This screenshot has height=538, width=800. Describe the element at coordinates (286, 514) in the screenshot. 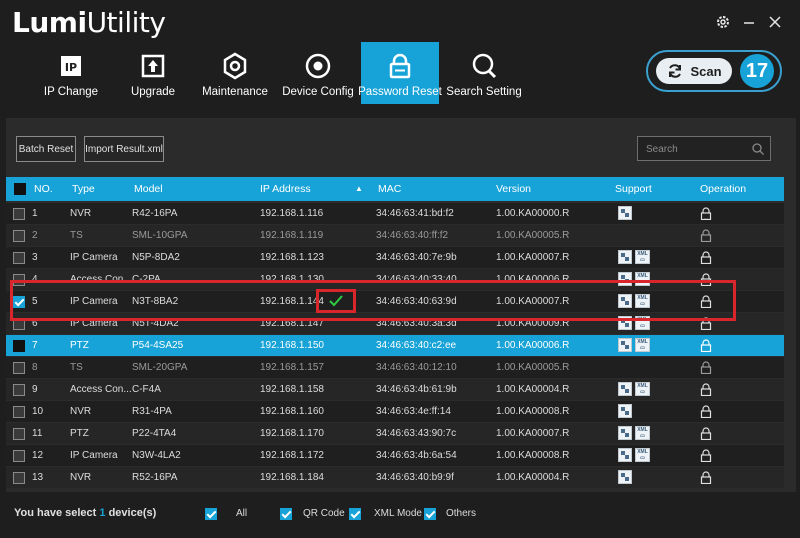

I see `filter-qr-checkbox` at that location.